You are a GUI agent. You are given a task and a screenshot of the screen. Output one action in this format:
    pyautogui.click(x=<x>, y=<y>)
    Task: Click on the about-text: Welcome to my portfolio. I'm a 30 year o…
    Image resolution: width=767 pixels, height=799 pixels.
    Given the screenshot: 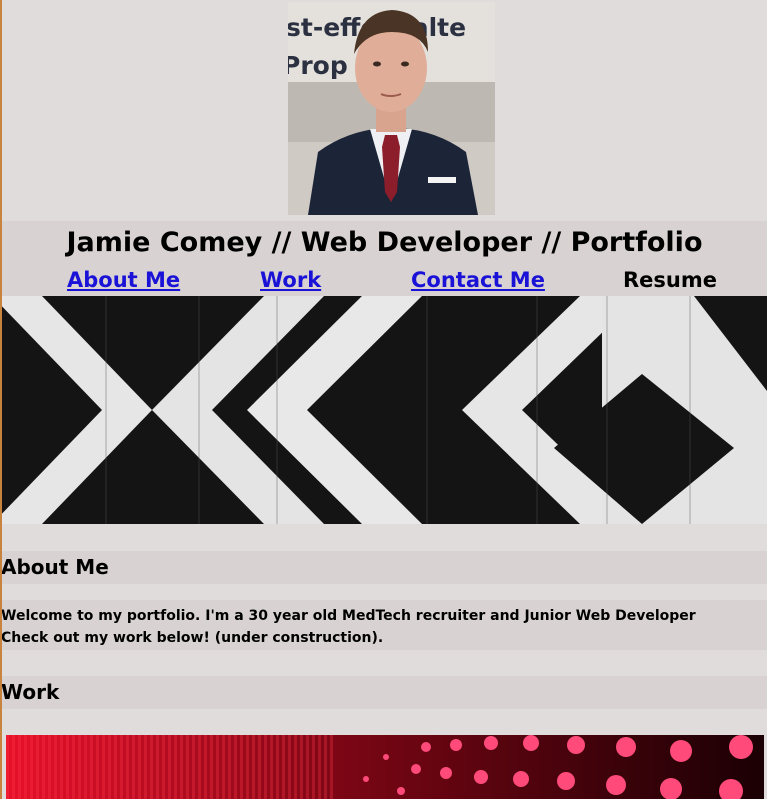 What is the action you would take?
    pyautogui.click(x=348, y=627)
    